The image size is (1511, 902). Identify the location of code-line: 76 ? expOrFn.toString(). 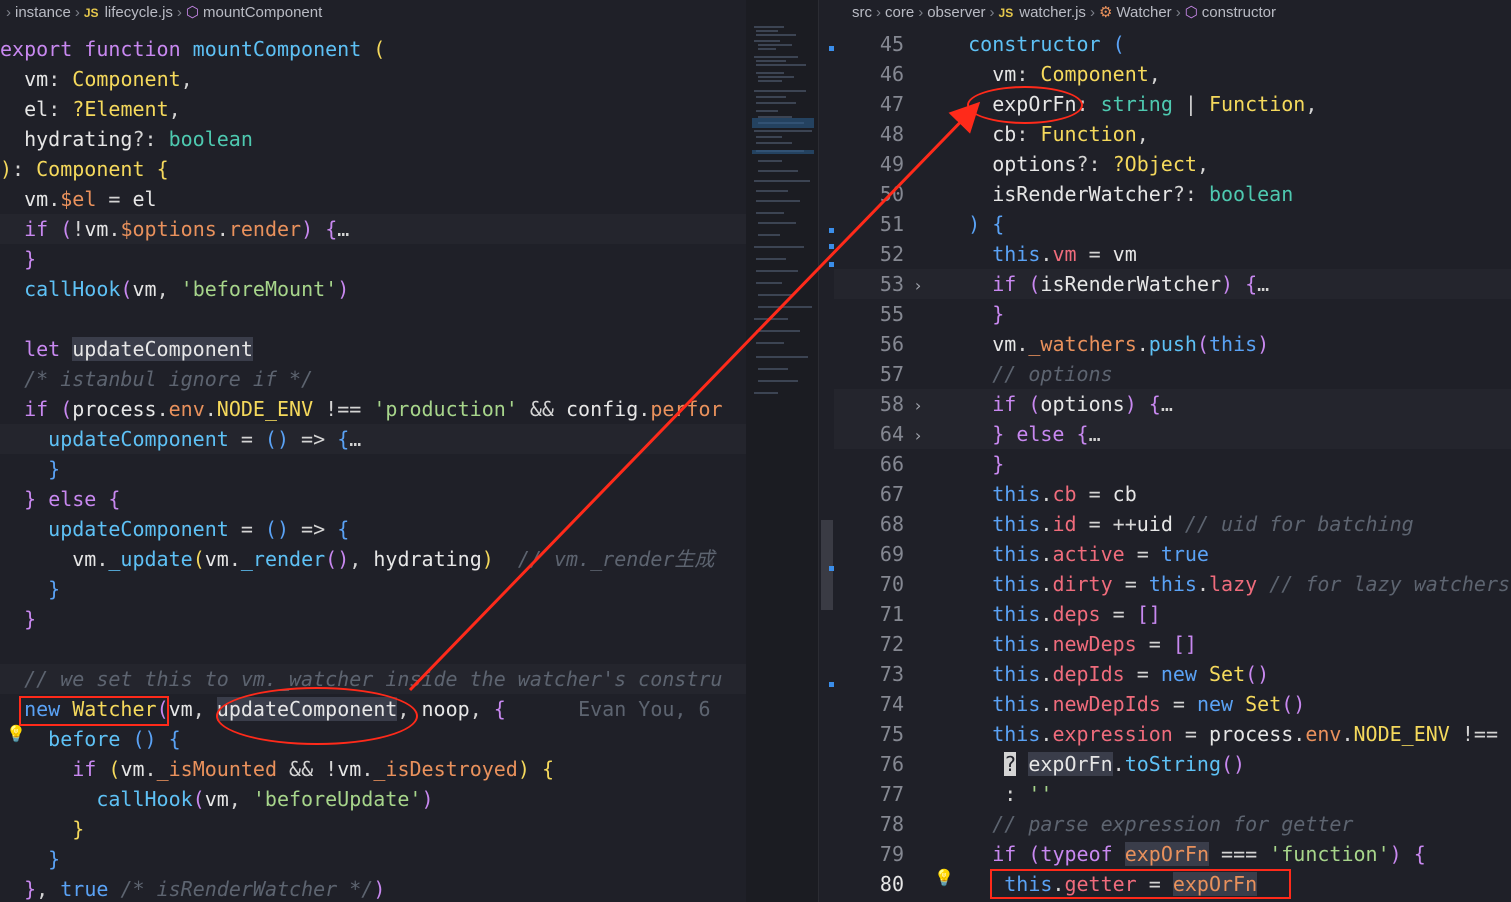
(1062, 764).